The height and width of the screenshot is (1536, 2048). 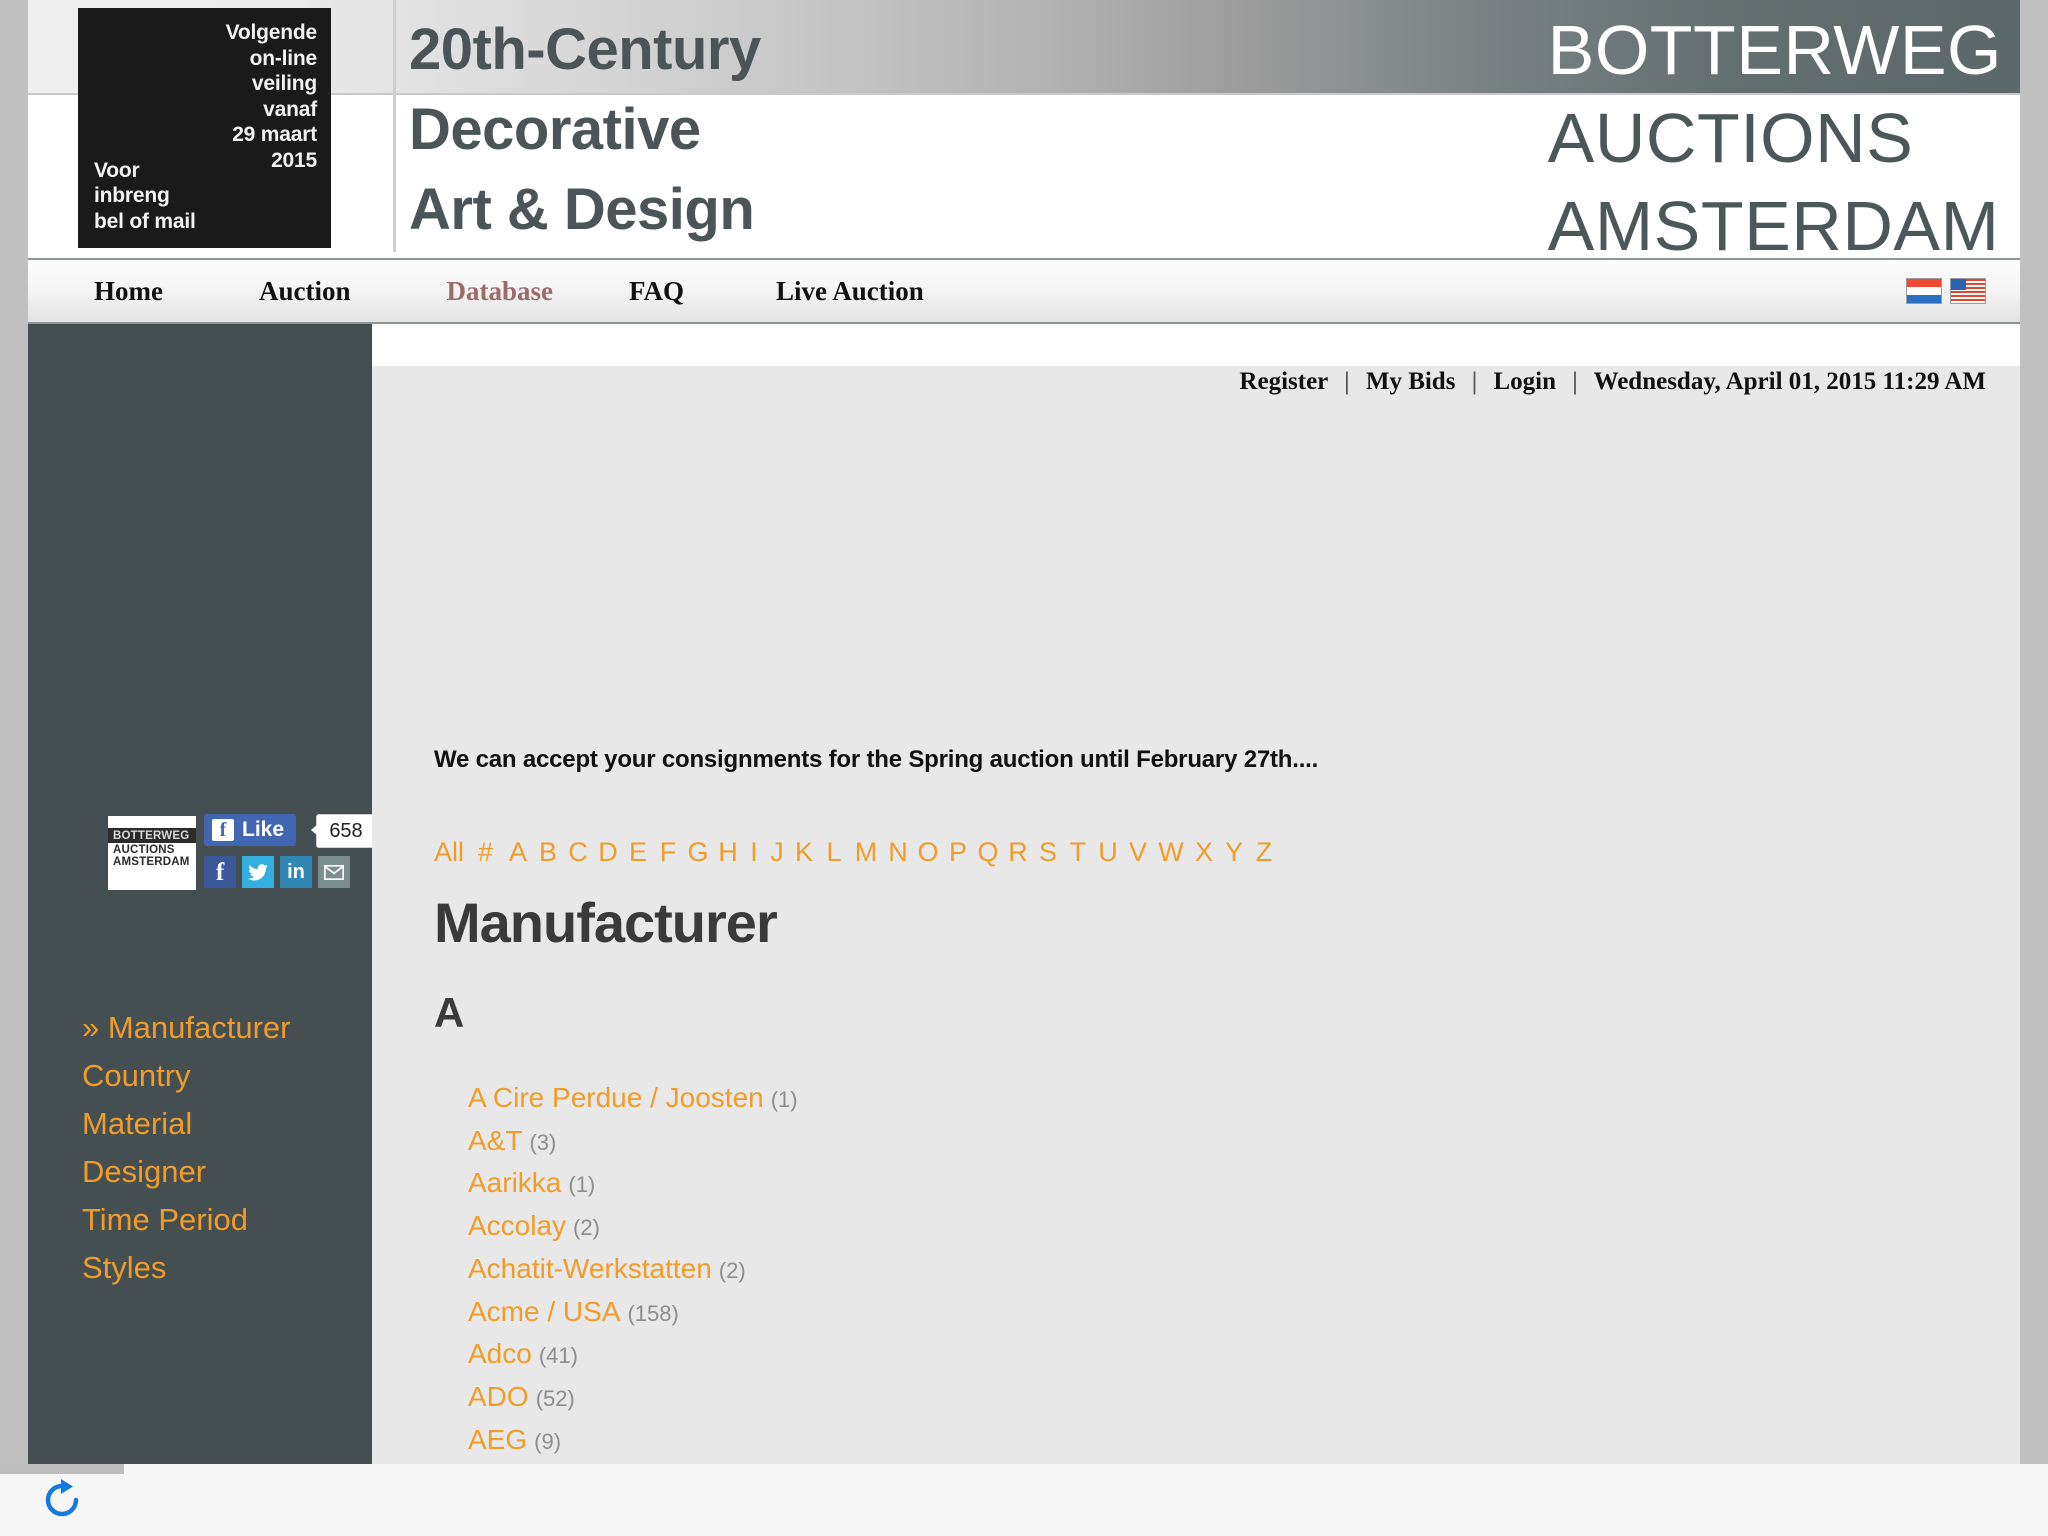 I want to click on promo-line: veiling, so click(x=284, y=83).